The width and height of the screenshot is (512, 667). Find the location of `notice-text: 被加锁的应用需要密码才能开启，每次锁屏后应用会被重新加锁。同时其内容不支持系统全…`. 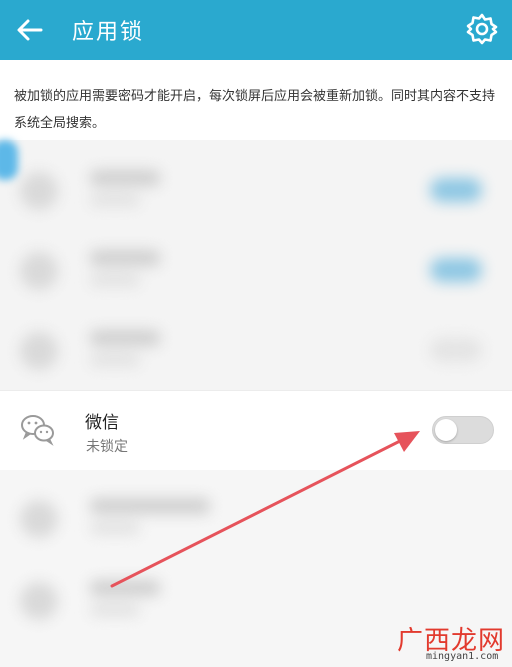

notice-text: 被加锁的应用需要密码才能开启，每次锁屏后应用会被重新加锁。同时其内容不支持系统全… is located at coordinates (255, 110).